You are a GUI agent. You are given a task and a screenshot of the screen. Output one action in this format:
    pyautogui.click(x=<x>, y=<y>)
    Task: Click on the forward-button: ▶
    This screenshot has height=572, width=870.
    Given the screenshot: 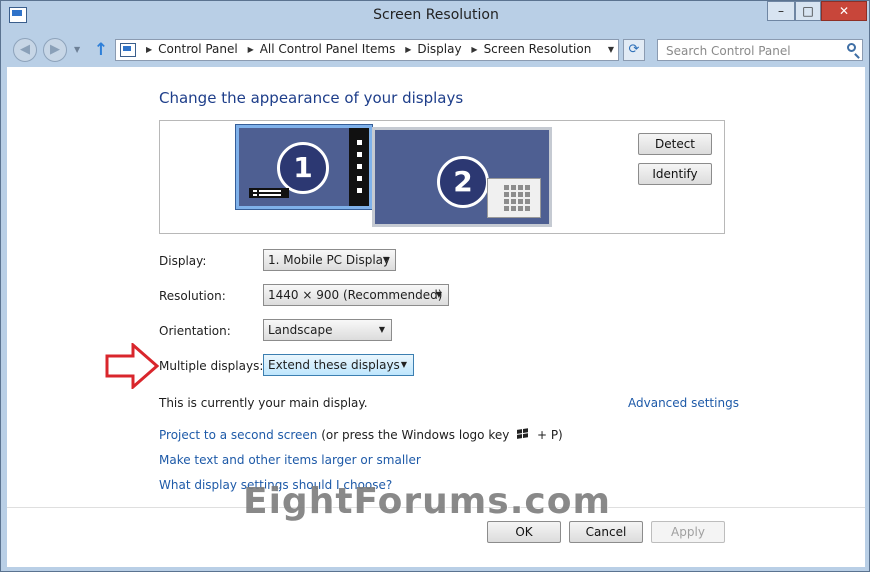 What is the action you would take?
    pyautogui.click(x=55, y=50)
    